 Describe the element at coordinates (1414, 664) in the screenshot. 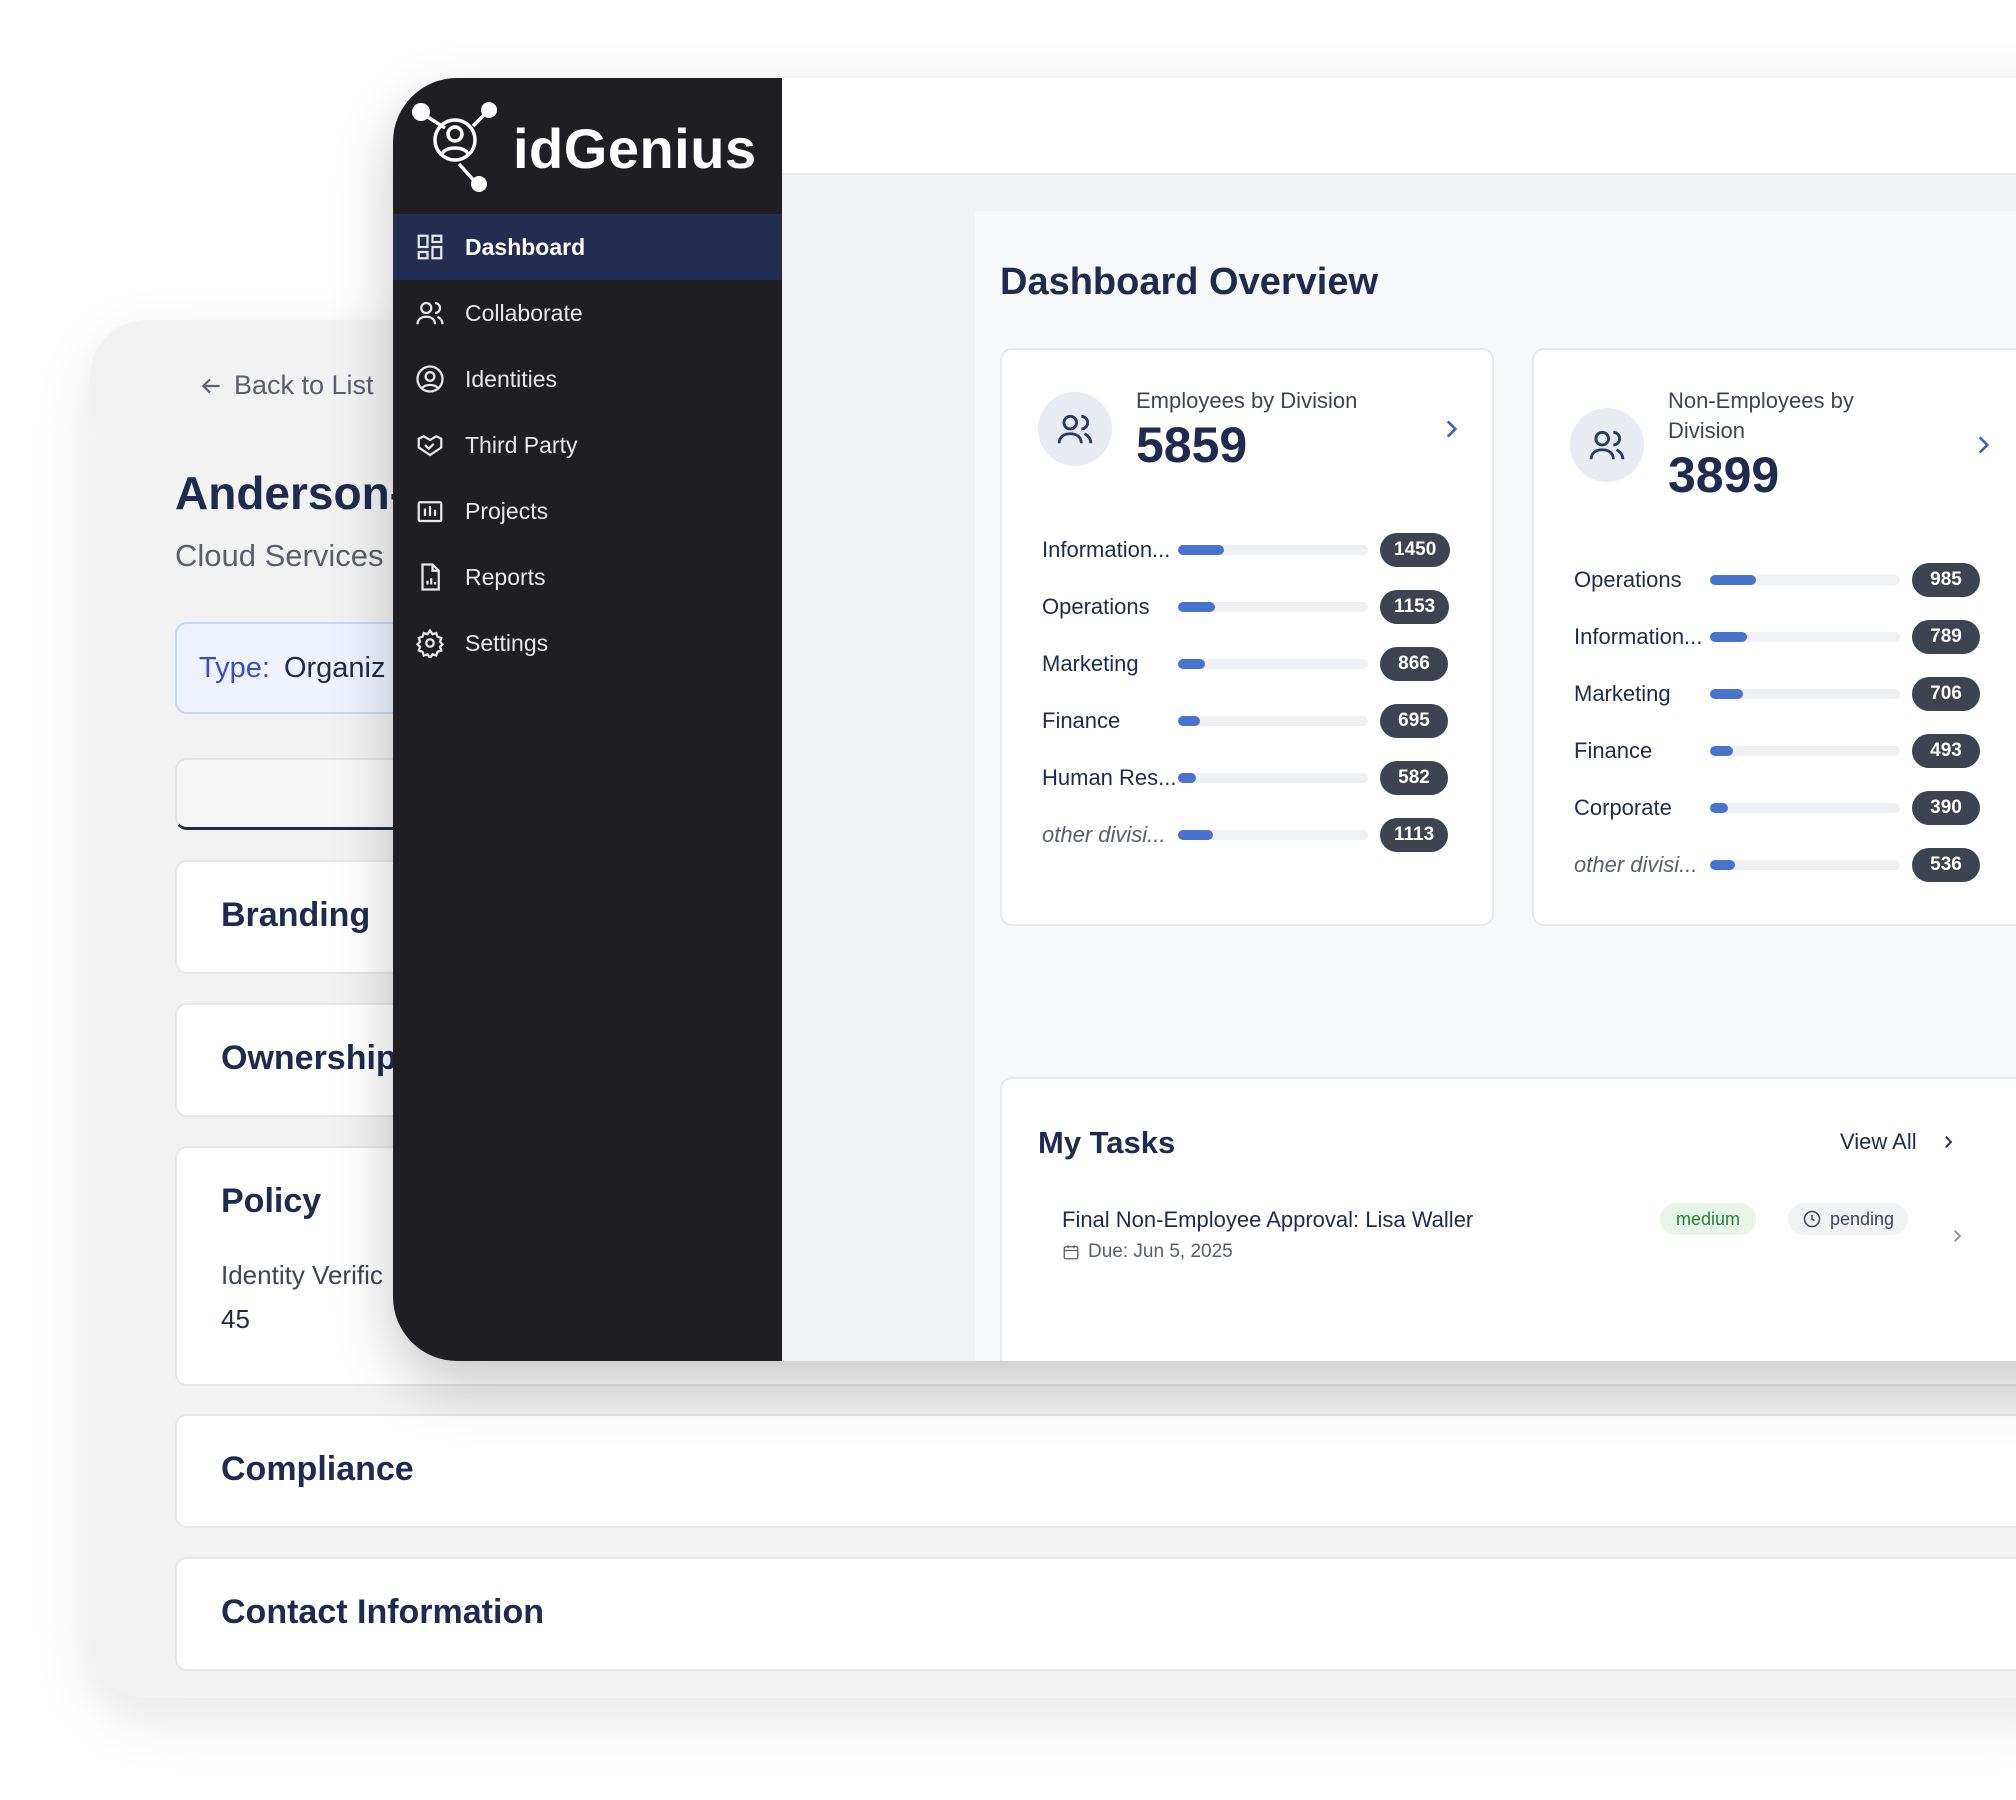

I see `division-count-badge: 866` at that location.